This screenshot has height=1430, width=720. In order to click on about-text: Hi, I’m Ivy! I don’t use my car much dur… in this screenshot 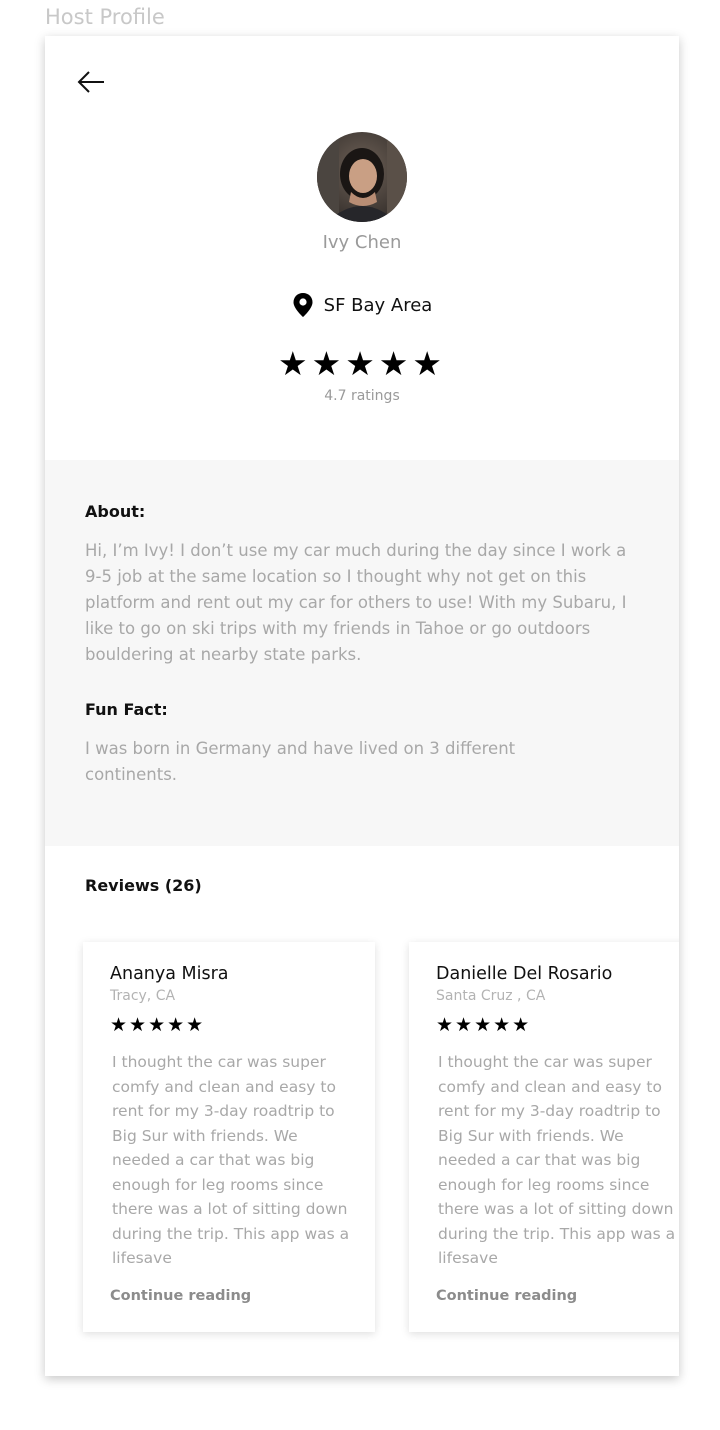, I will do `click(356, 602)`.